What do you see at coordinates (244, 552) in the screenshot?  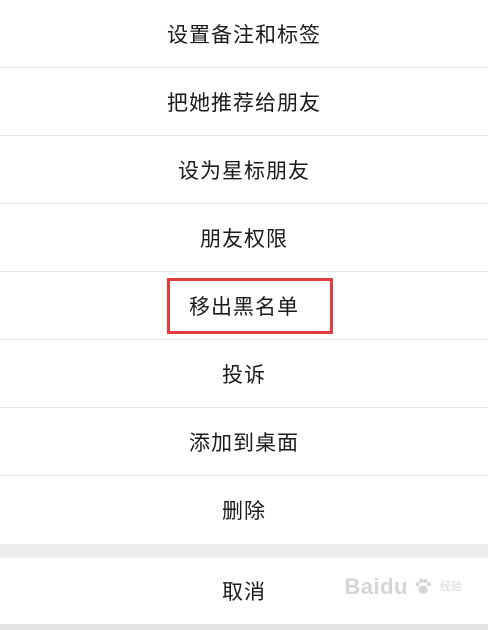 I see `section-divider` at bounding box center [244, 552].